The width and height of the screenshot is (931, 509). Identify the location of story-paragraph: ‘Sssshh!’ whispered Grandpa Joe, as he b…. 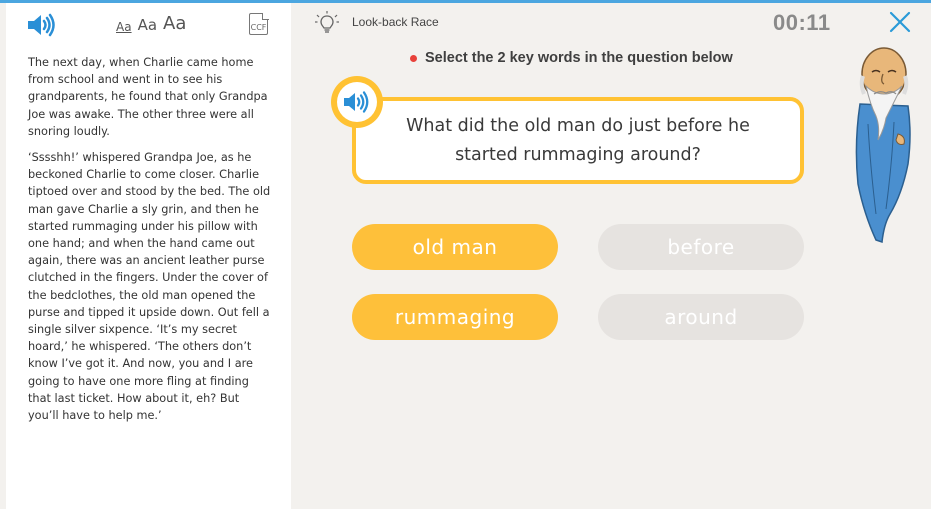
(149, 287).